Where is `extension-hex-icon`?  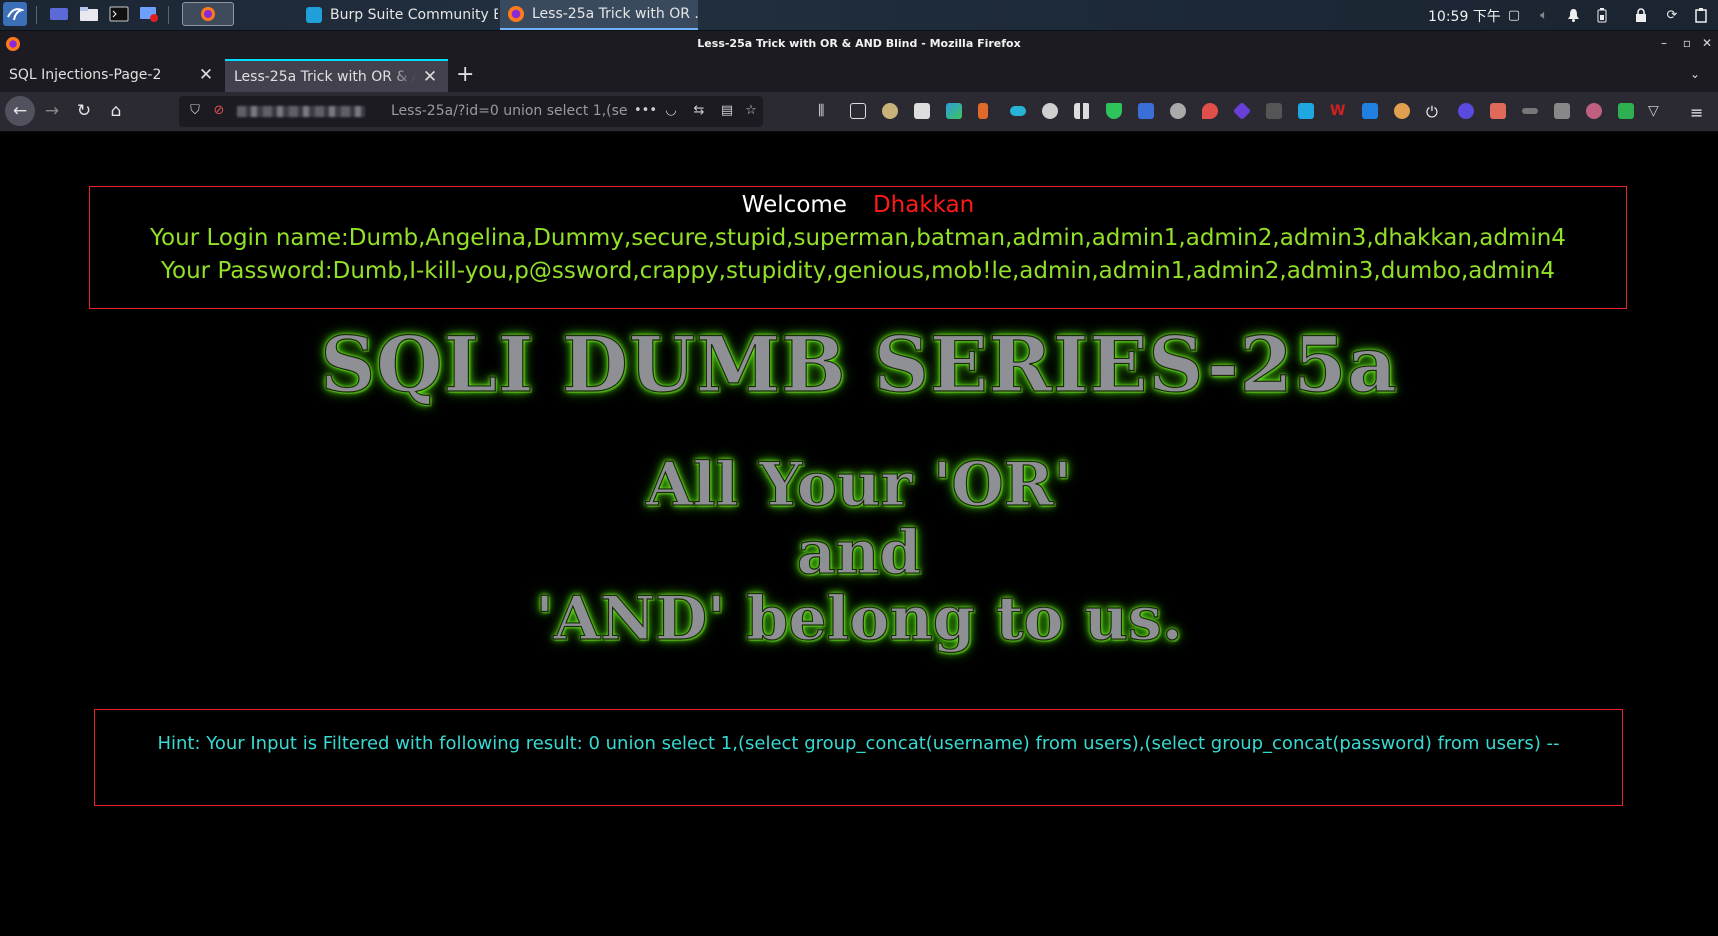 extension-hex-icon is located at coordinates (1306, 111).